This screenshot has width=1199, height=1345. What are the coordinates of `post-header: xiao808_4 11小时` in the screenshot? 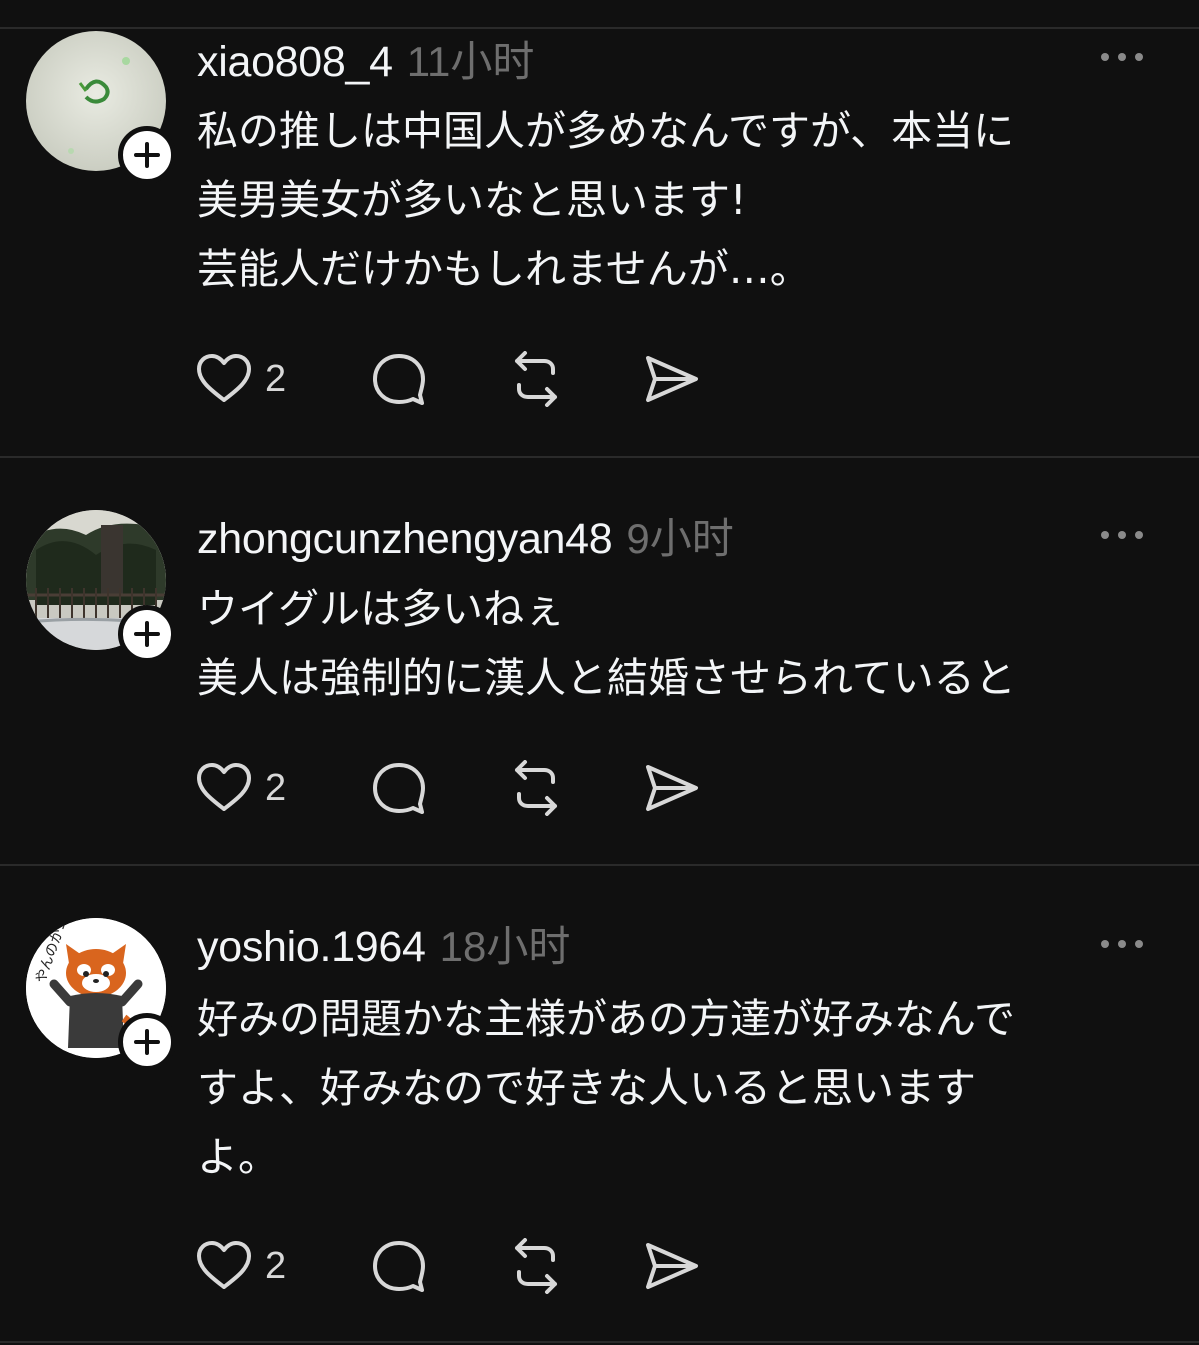 It's located at (365, 58).